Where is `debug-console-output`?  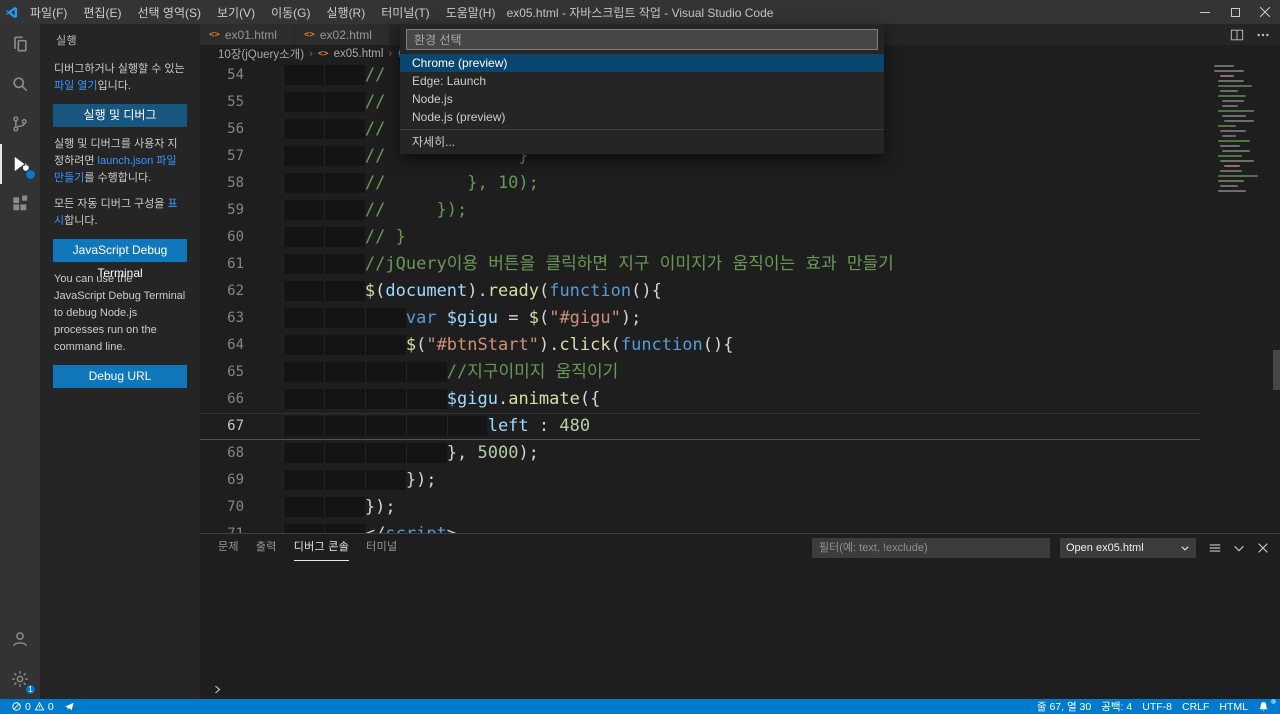
debug-console-output is located at coordinates (740, 620).